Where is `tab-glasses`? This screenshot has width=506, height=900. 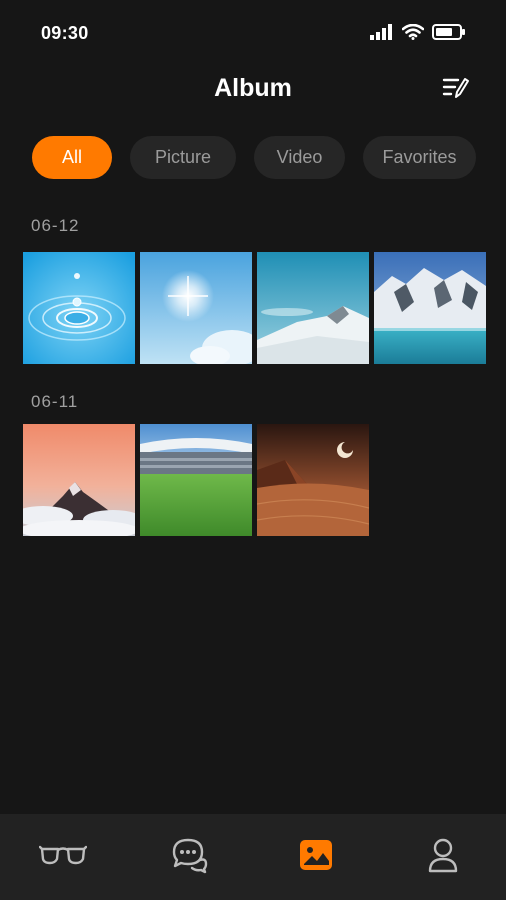 tab-glasses is located at coordinates (63, 857).